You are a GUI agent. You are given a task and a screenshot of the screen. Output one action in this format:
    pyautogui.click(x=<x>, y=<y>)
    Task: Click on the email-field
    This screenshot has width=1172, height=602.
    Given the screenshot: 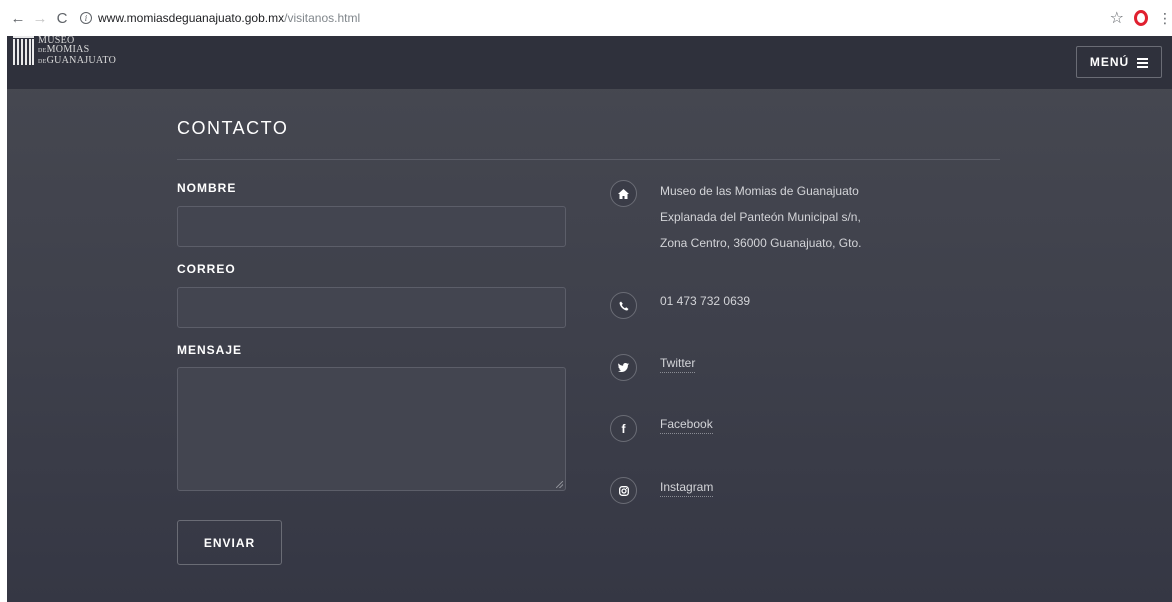 What is the action you would take?
    pyautogui.click(x=371, y=307)
    